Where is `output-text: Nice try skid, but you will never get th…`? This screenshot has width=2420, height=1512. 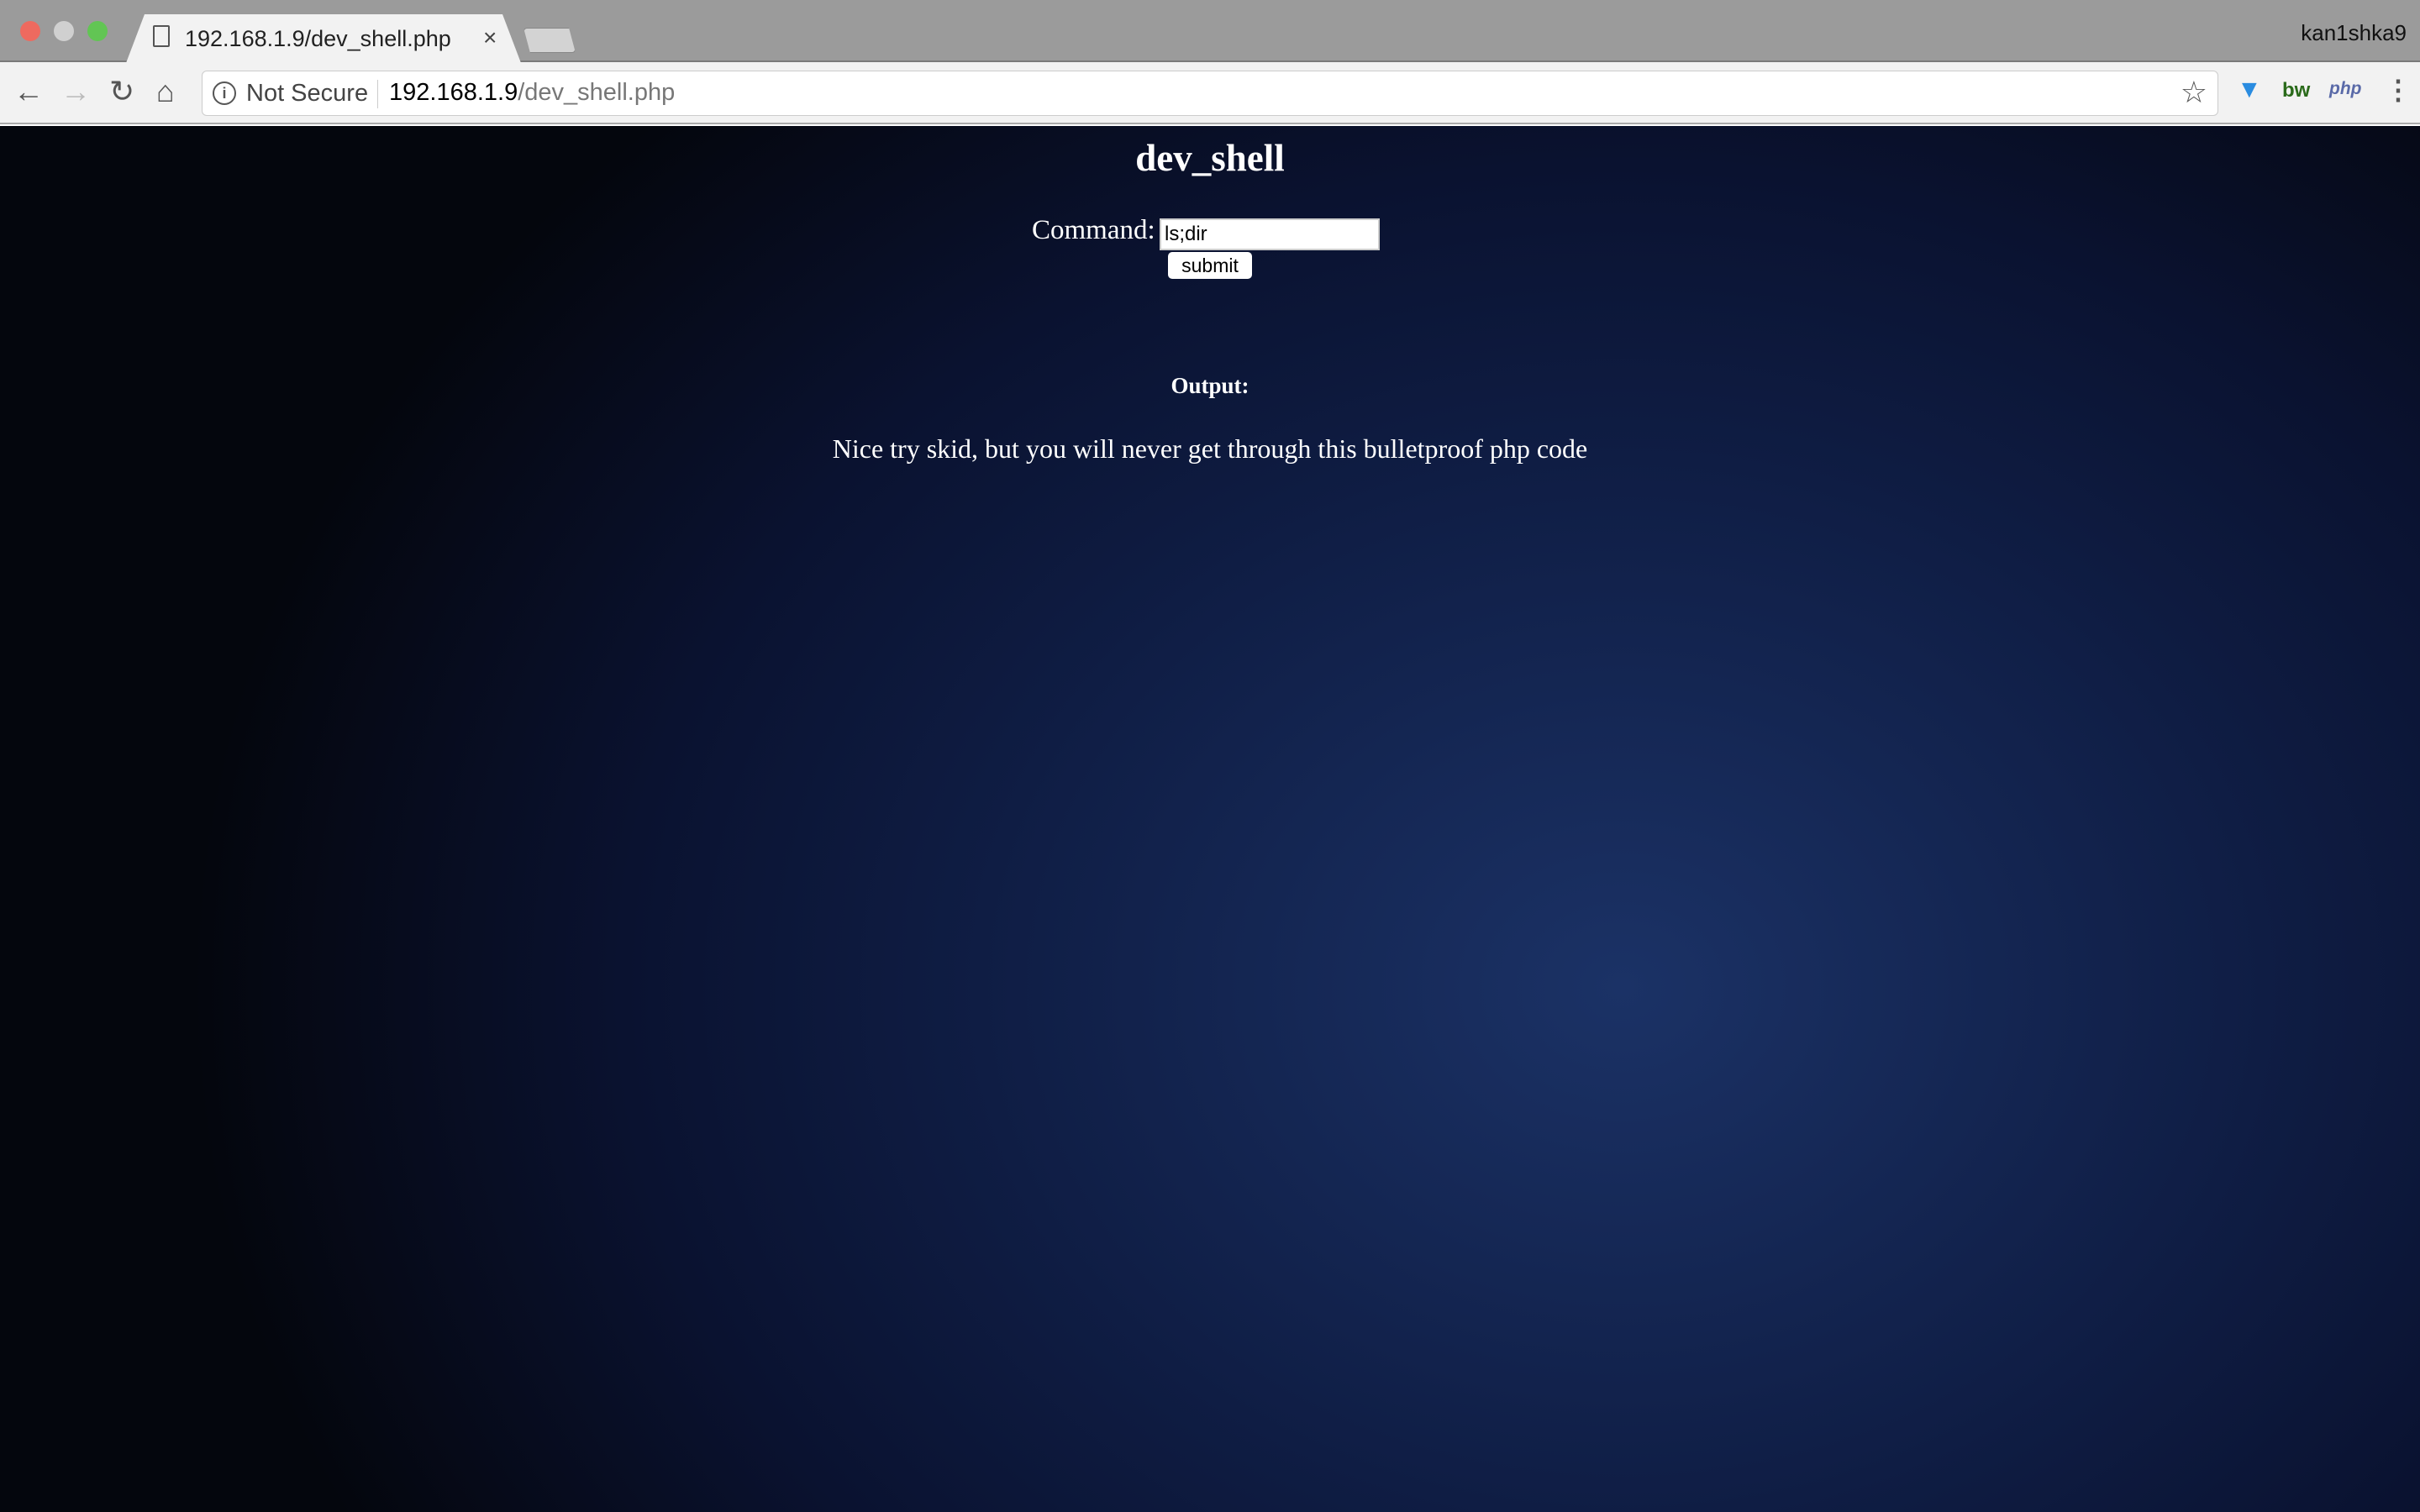
output-text: Nice try skid, but you will never get th… is located at coordinates (1210, 448).